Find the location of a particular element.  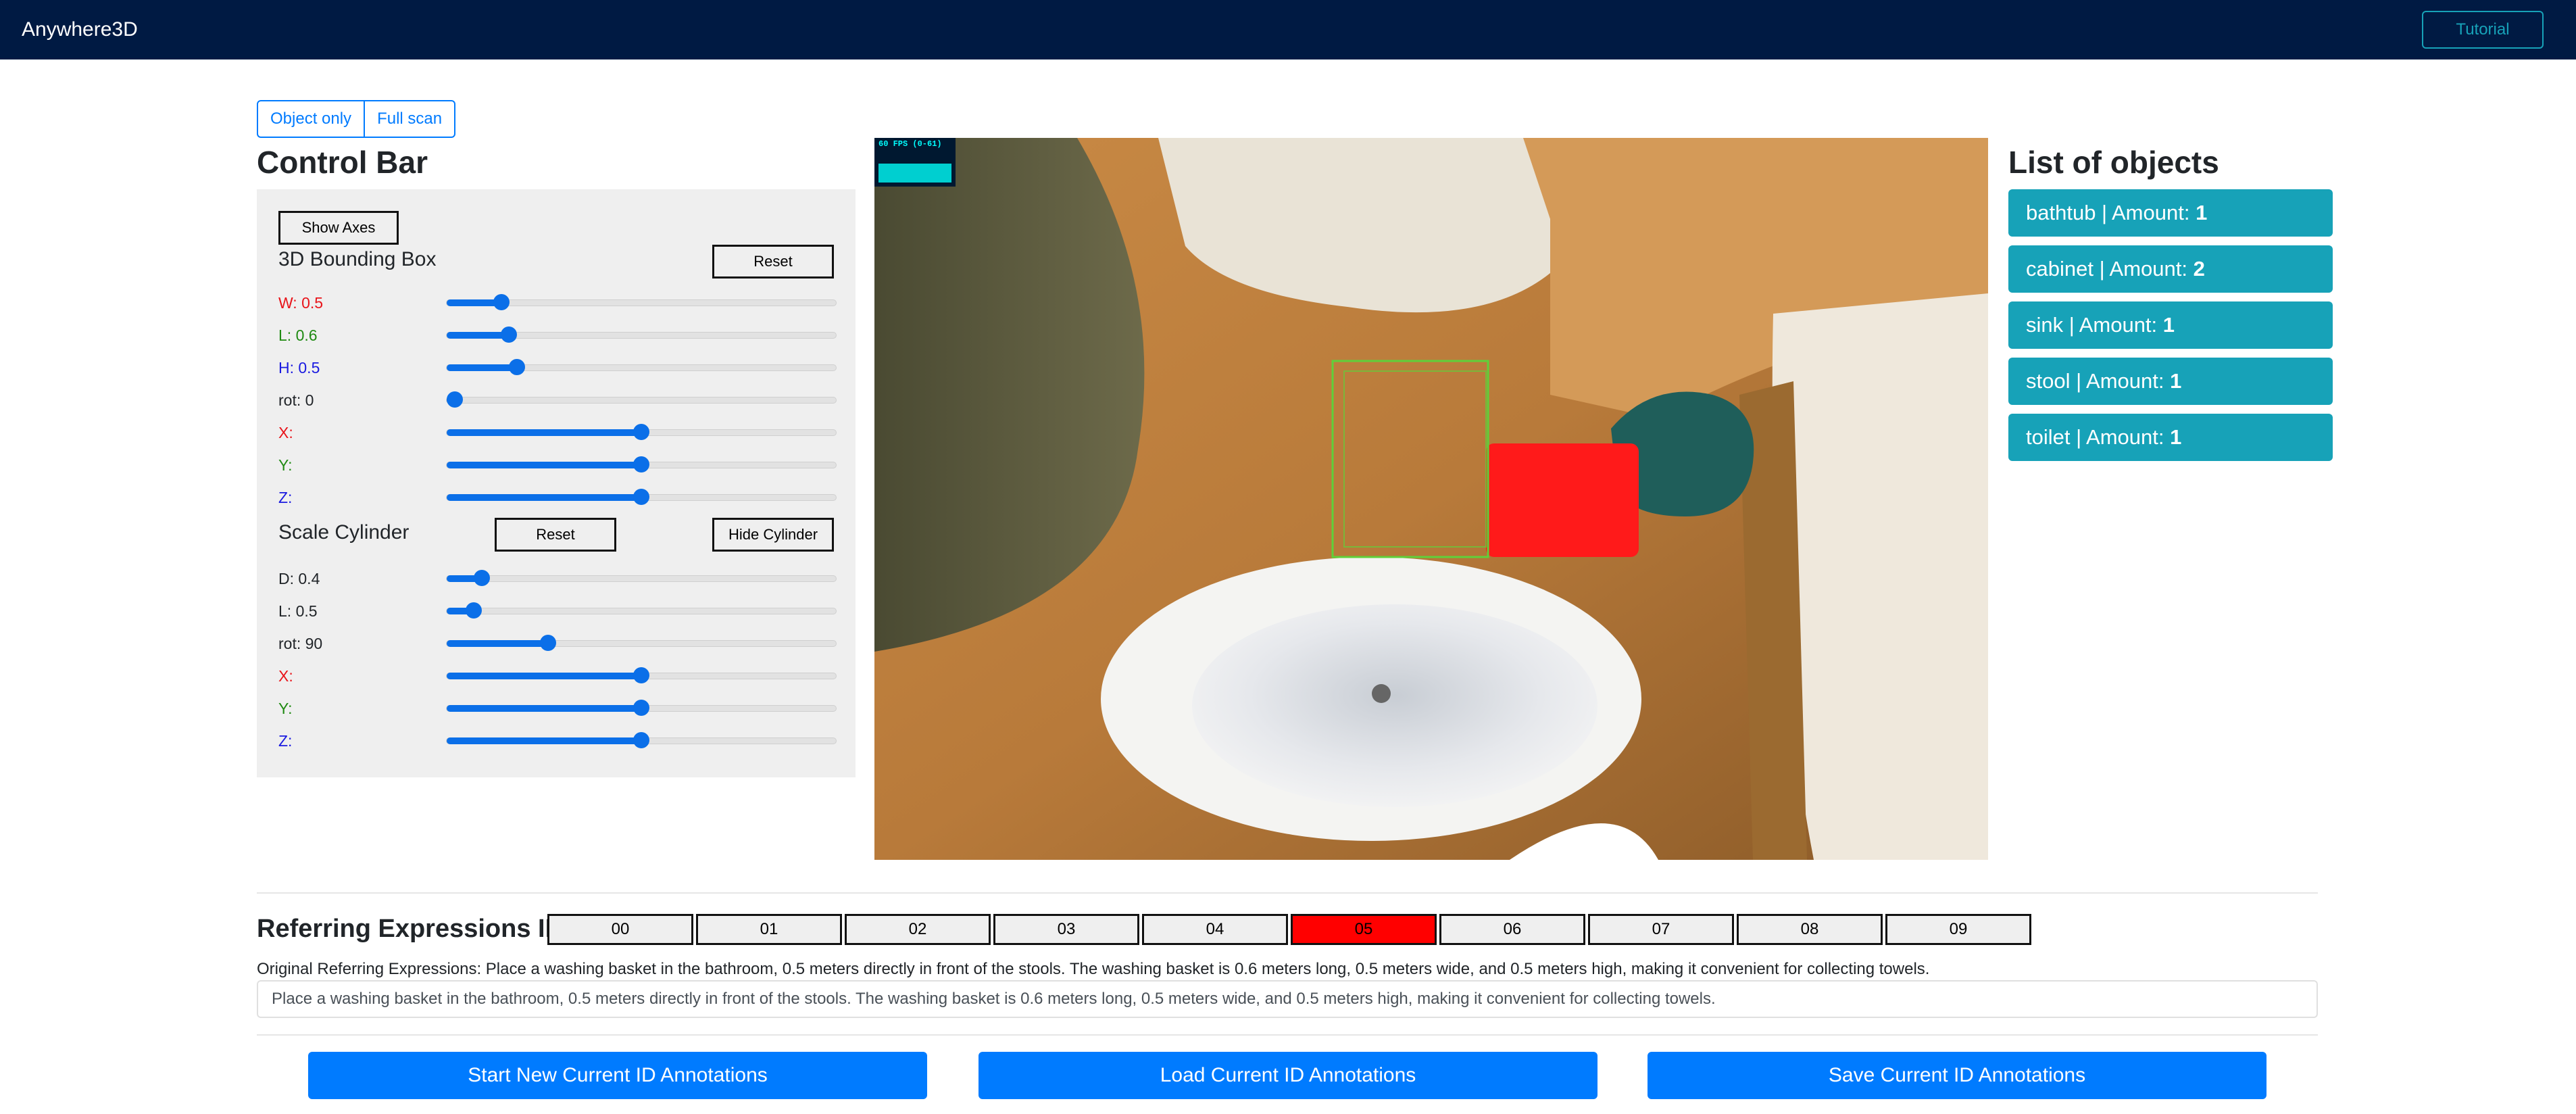

object-item-sink: sink | Amount: 1 is located at coordinates (2171, 325).